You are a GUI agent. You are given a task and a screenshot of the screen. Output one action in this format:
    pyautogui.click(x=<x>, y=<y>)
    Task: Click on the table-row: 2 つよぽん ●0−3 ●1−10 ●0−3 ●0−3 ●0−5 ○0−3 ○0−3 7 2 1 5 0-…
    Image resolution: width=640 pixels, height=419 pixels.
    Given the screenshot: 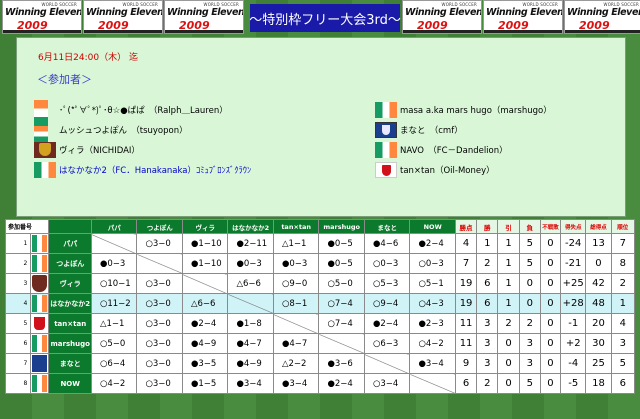 What is the action you would take?
    pyautogui.click(x=320, y=263)
    